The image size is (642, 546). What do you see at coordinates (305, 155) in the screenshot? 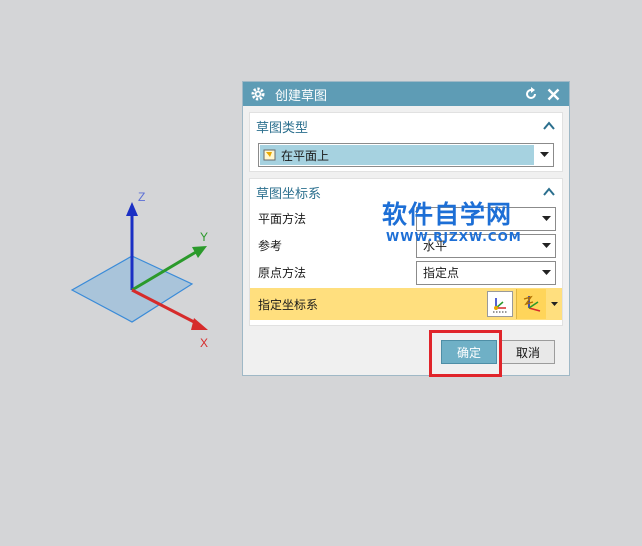
I see `sketch-type-value: 在平面上` at bounding box center [305, 155].